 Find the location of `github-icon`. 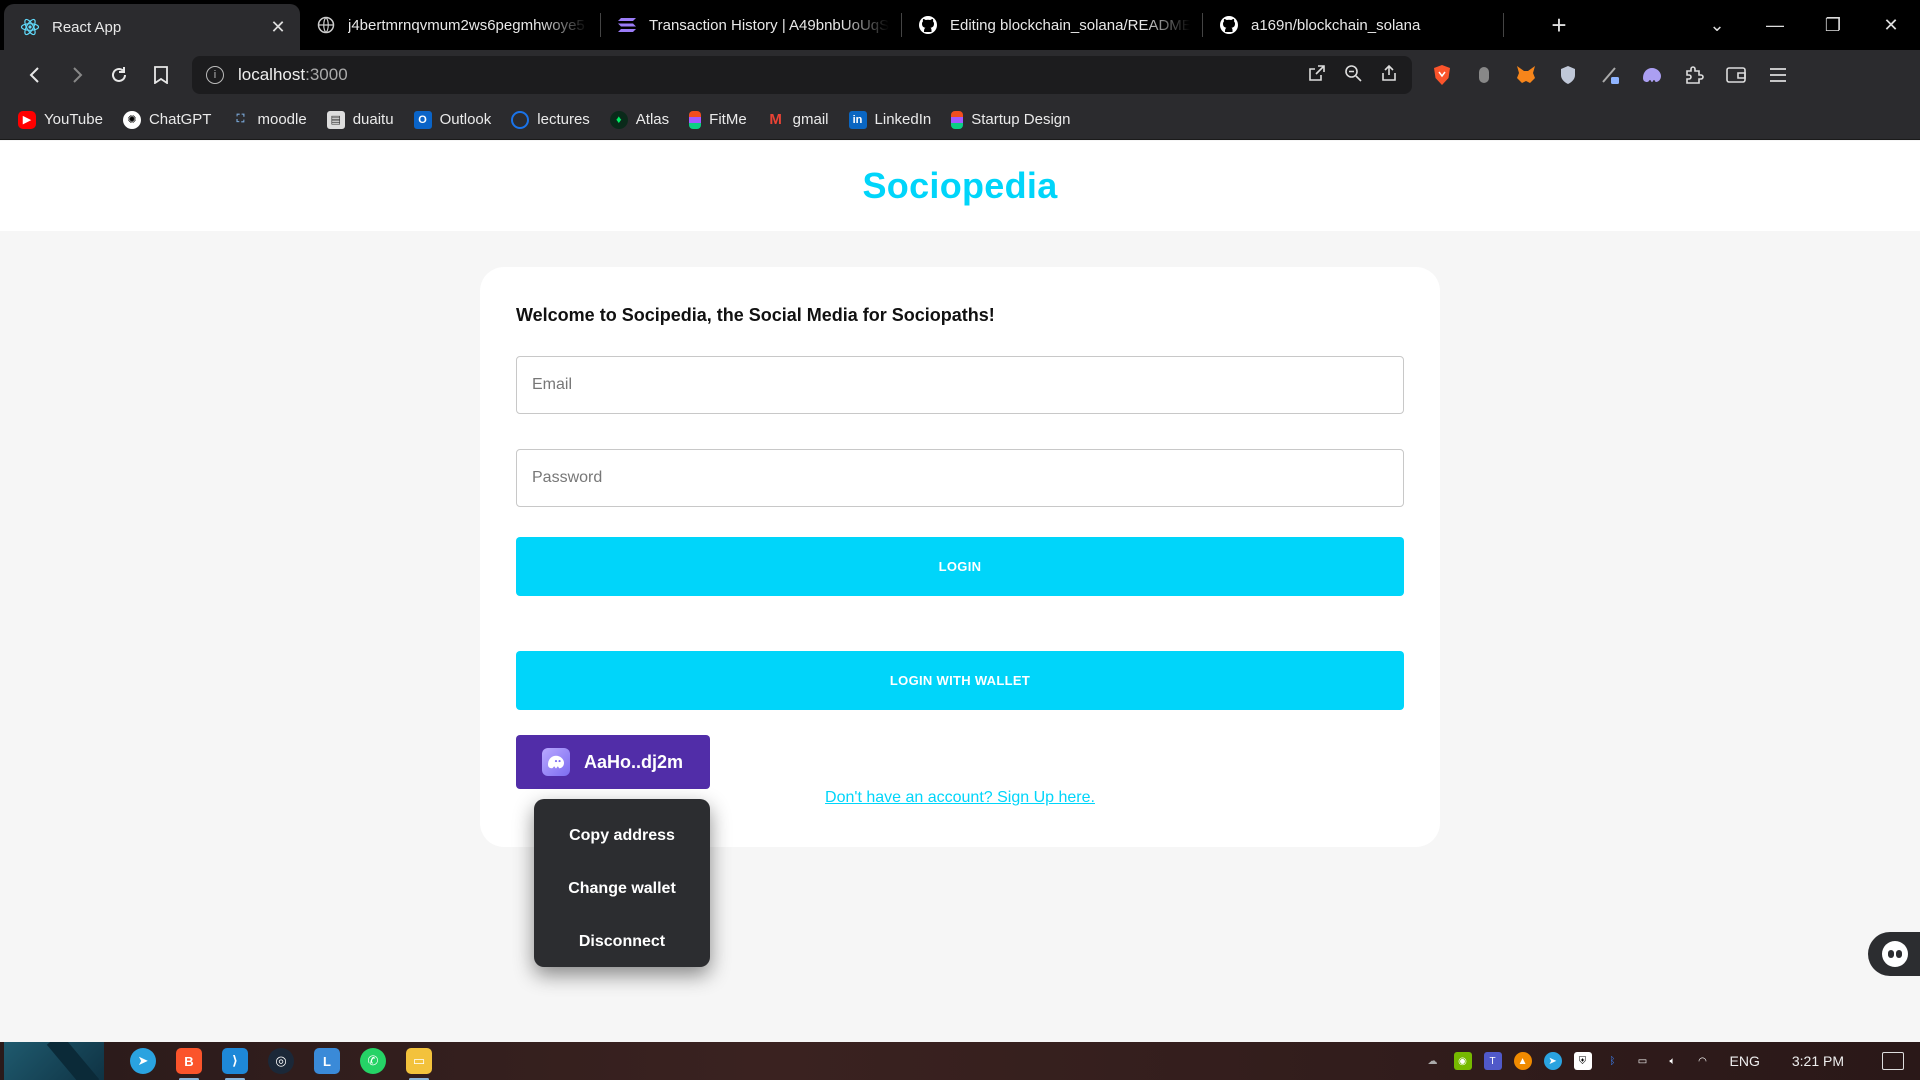

github-icon is located at coordinates (928, 25).